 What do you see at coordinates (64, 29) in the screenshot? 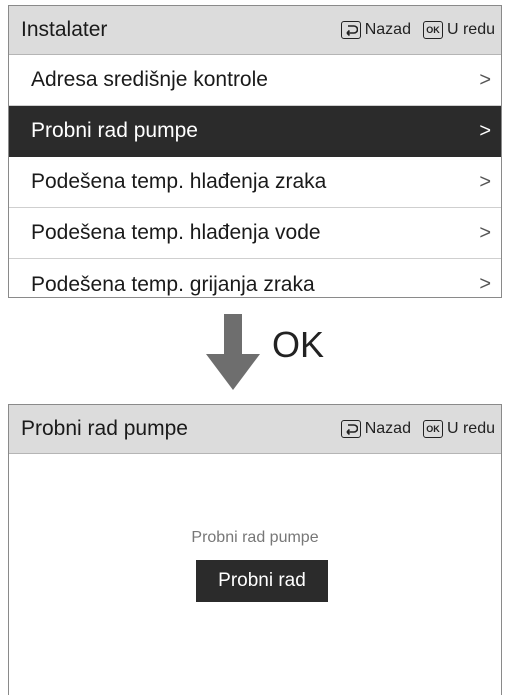
I see `screen-title: Instalater` at bounding box center [64, 29].